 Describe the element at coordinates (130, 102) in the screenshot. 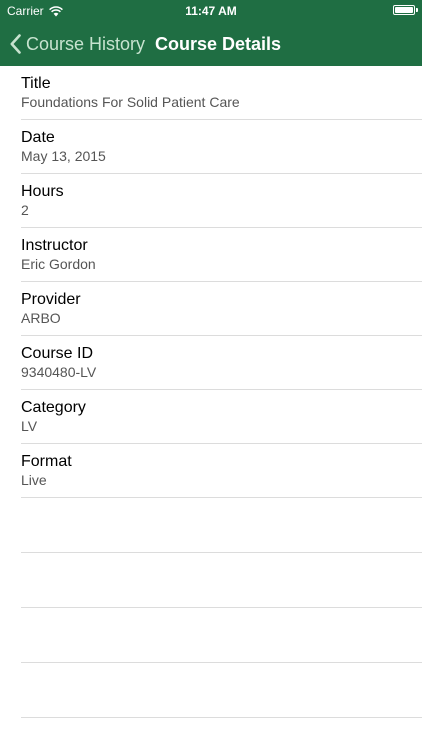

I see `detail-value: Foundations For Solid Patient Care` at that location.